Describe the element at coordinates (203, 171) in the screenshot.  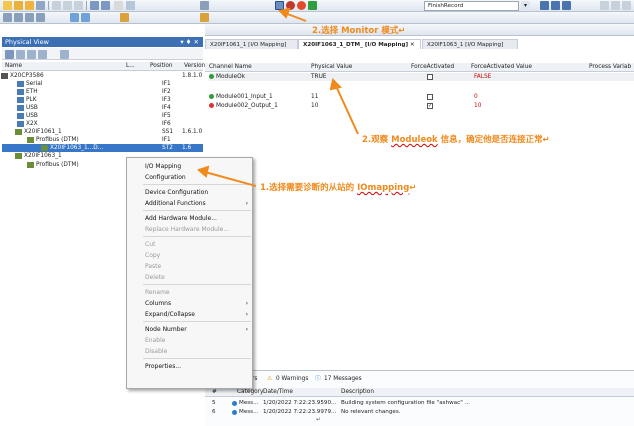
I see `arrow-iomapping-head` at that location.